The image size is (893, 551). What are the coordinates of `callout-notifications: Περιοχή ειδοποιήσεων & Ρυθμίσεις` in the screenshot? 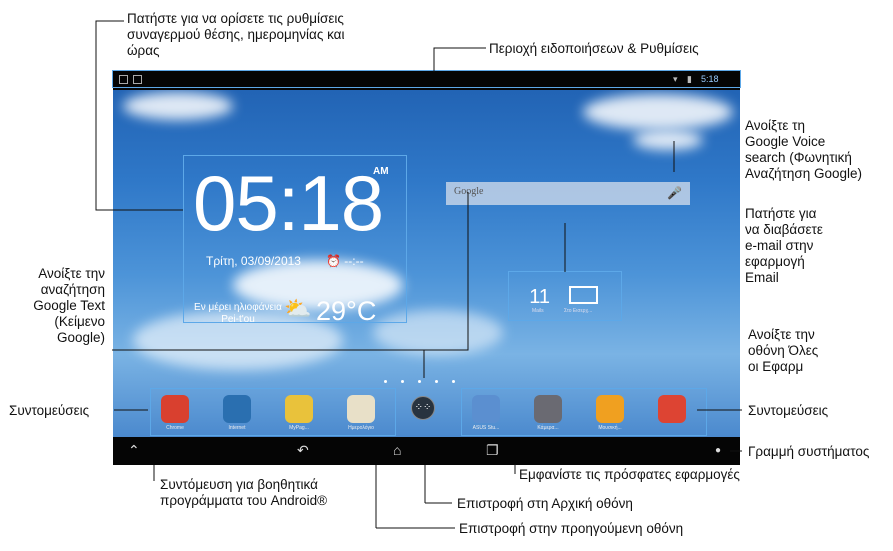 It's located at (594, 48).